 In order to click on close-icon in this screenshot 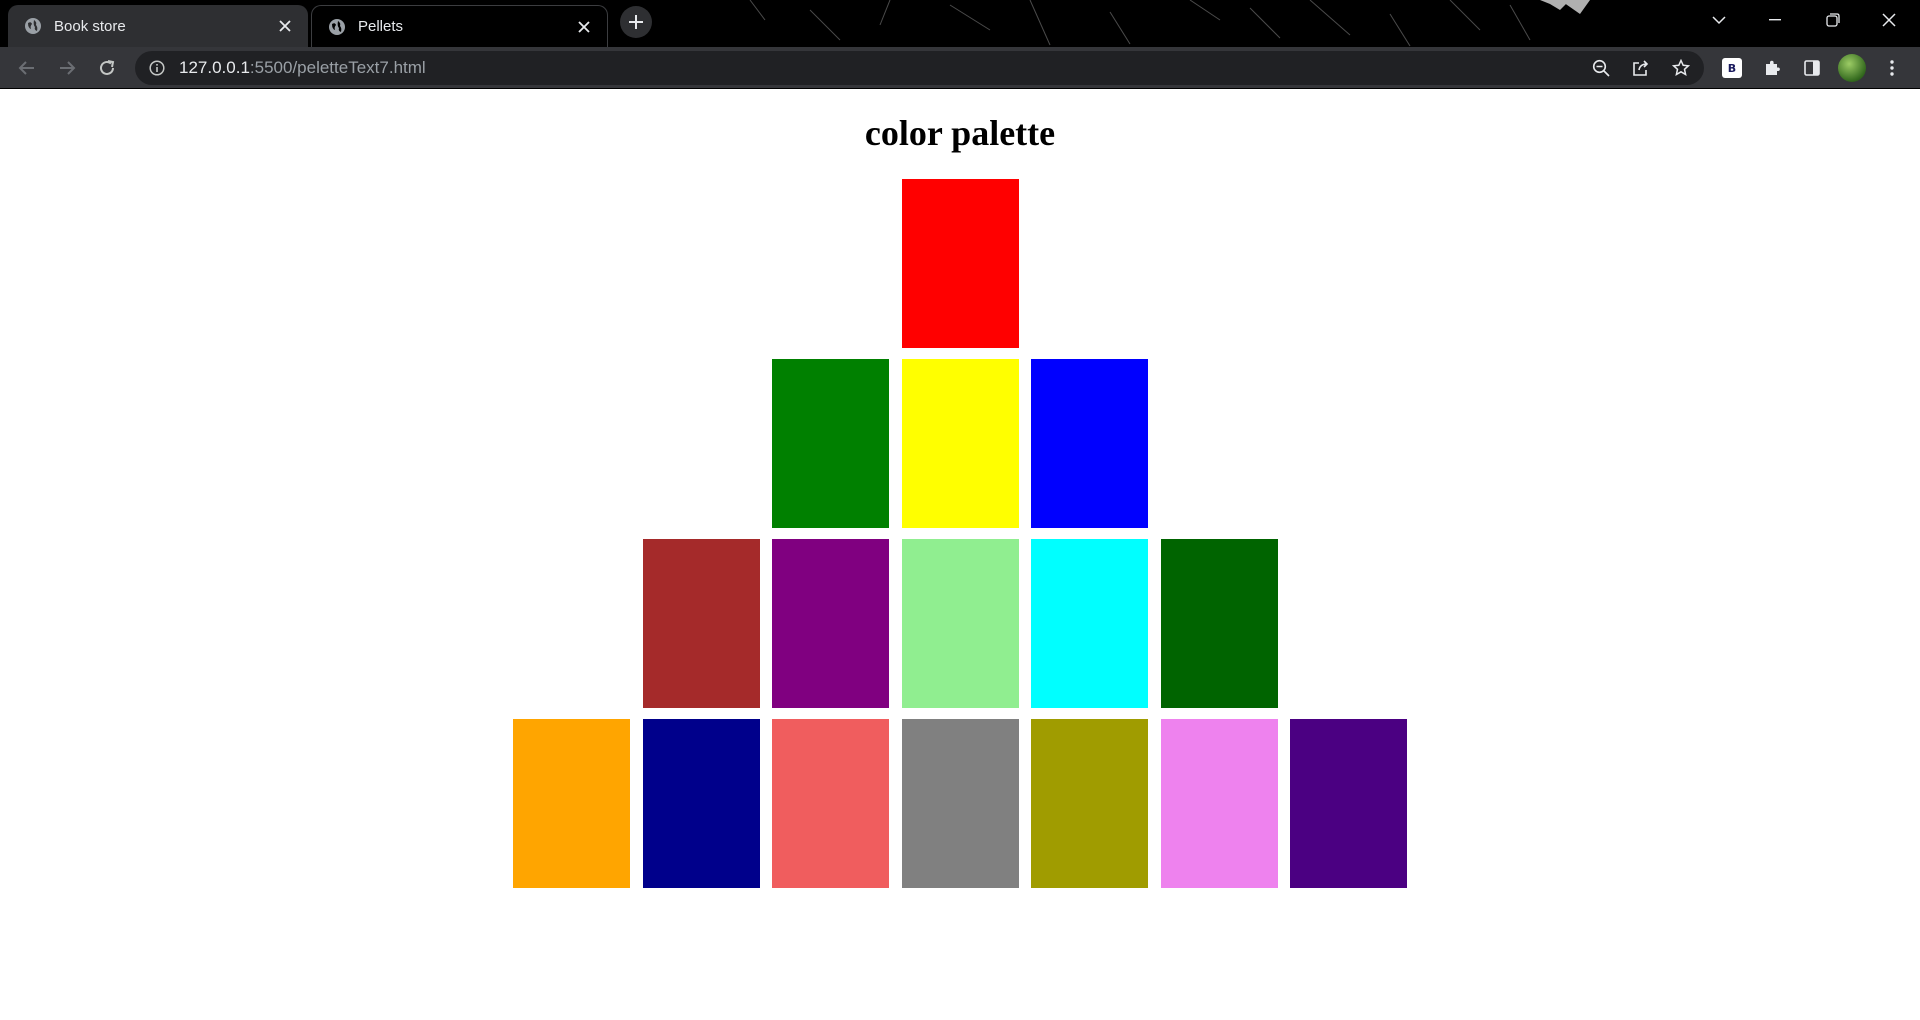, I will do `click(1889, 20)`.